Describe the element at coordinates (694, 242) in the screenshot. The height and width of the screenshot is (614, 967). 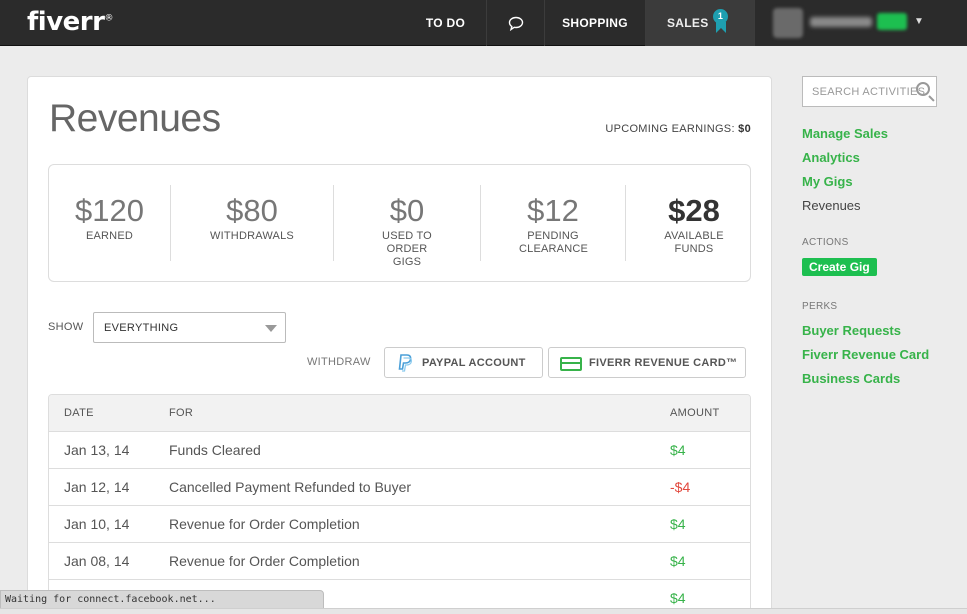
I see `stat-label: AVAILABLE FUNDS` at that location.